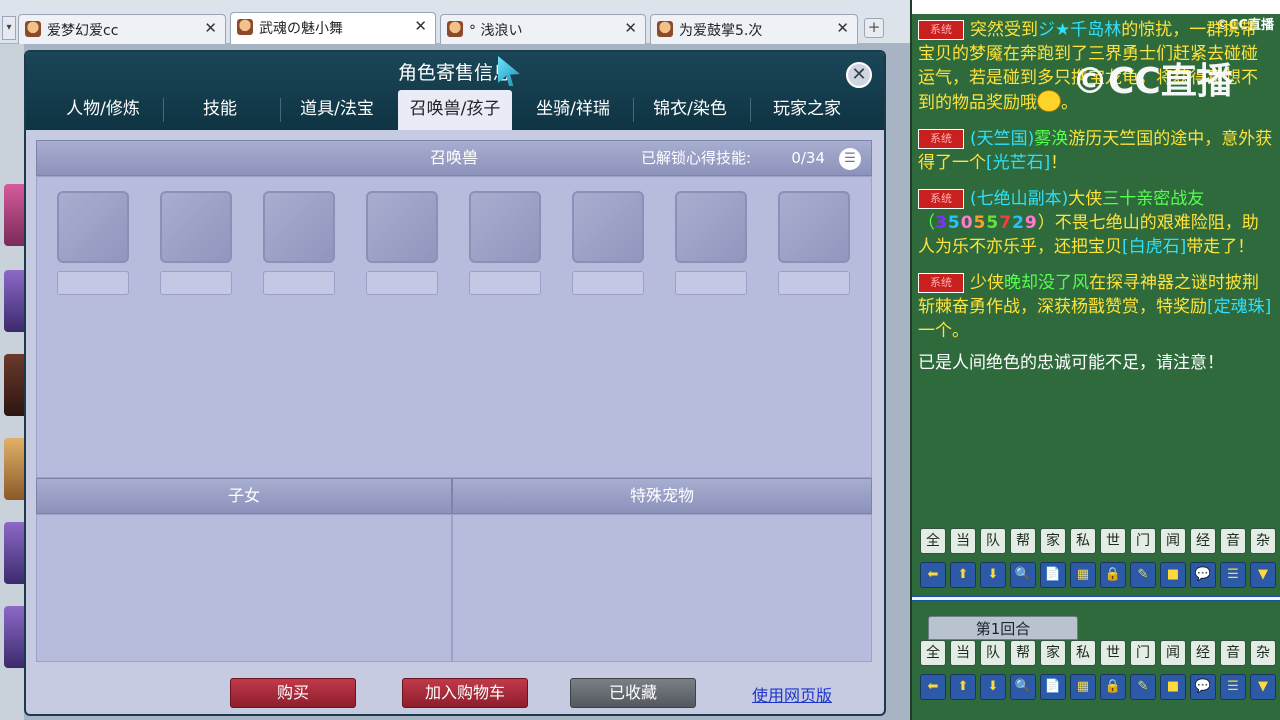  I want to click on player-name: 晚却没了风, so click(1046, 283).